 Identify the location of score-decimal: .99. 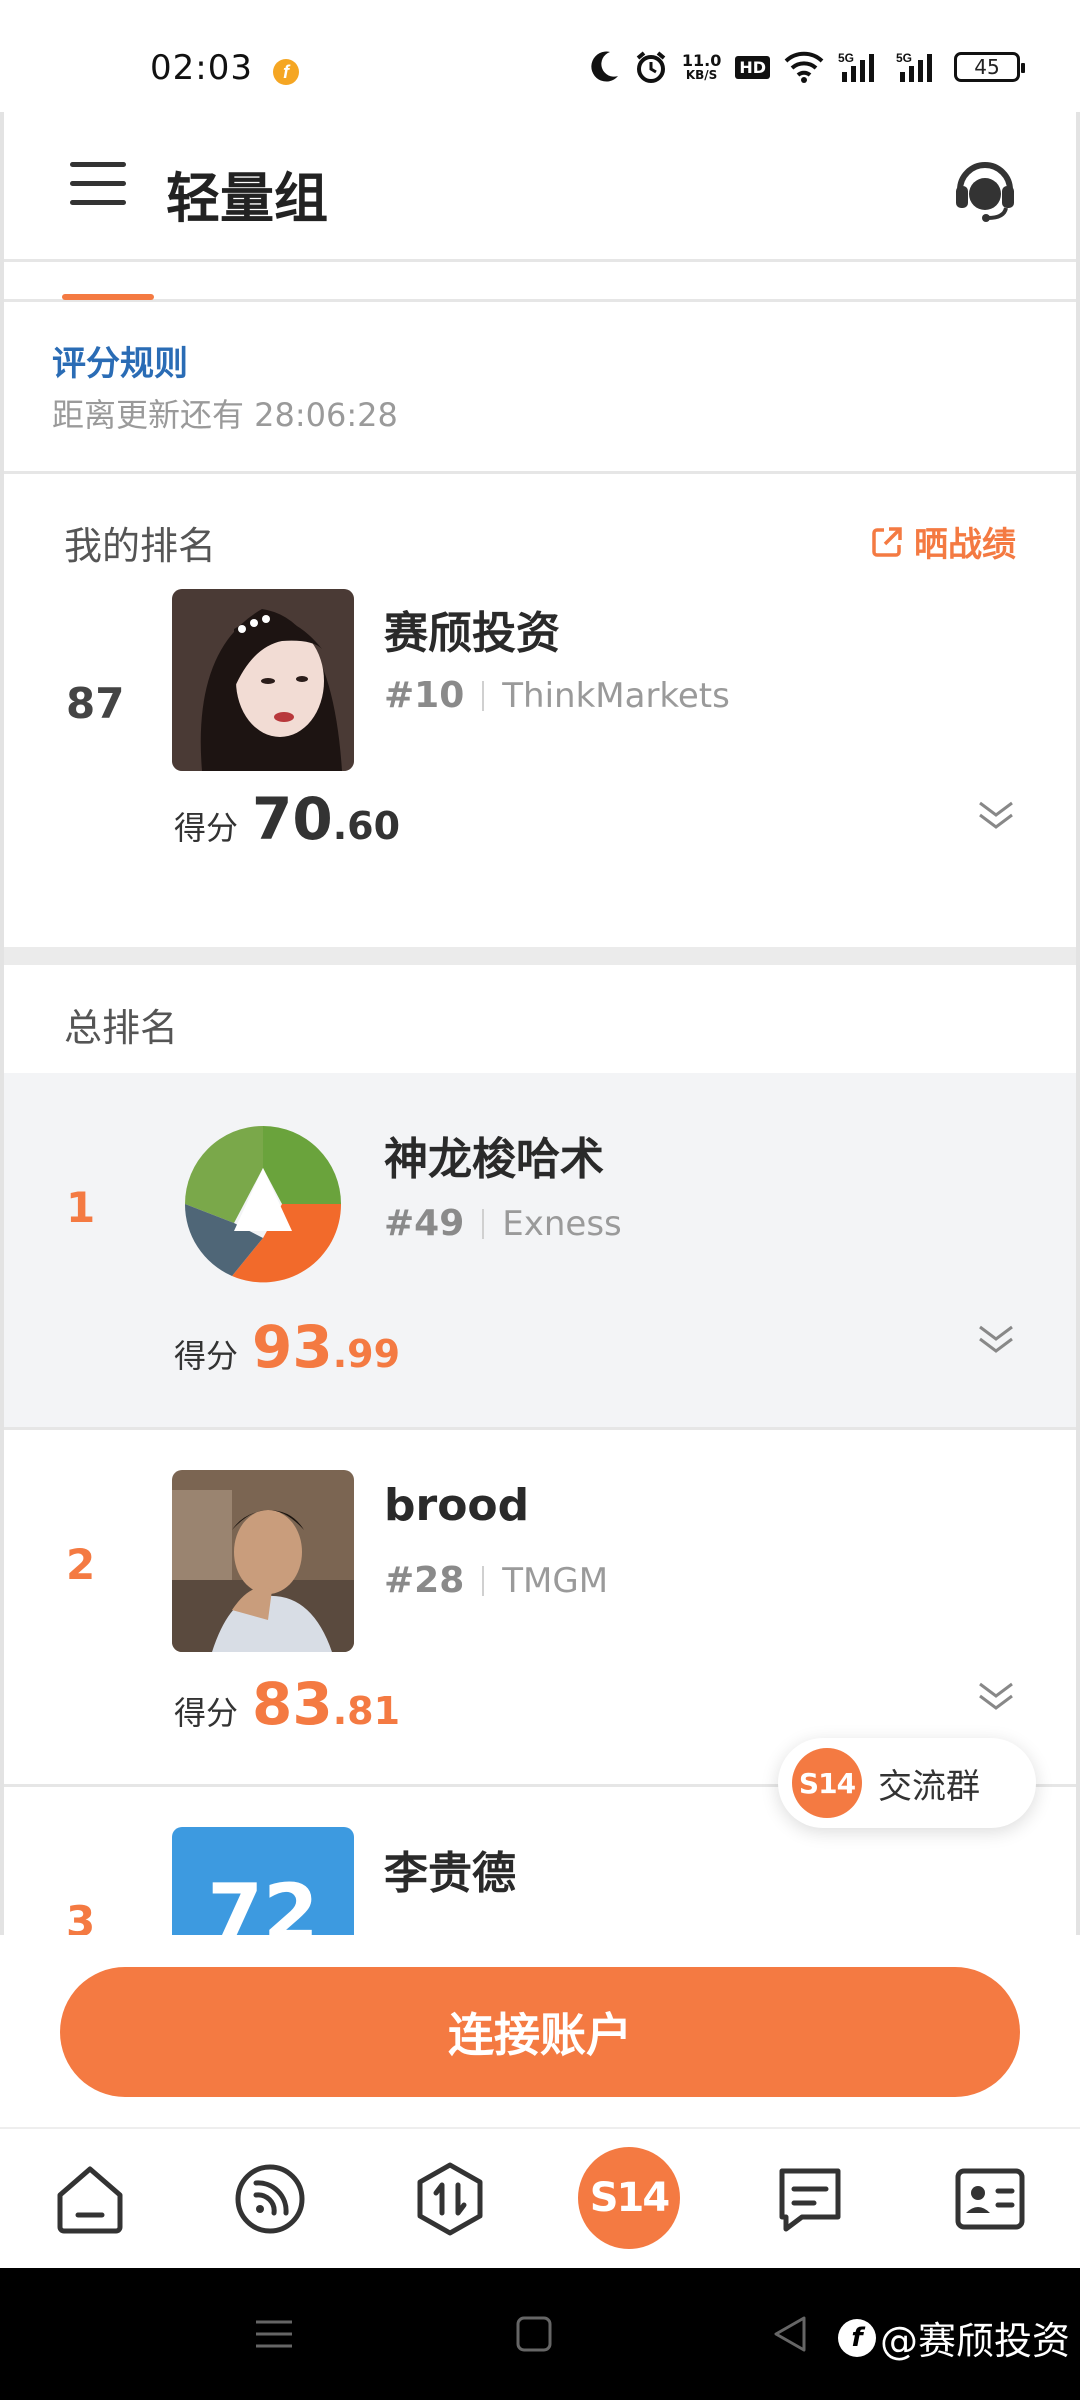
(366, 1354).